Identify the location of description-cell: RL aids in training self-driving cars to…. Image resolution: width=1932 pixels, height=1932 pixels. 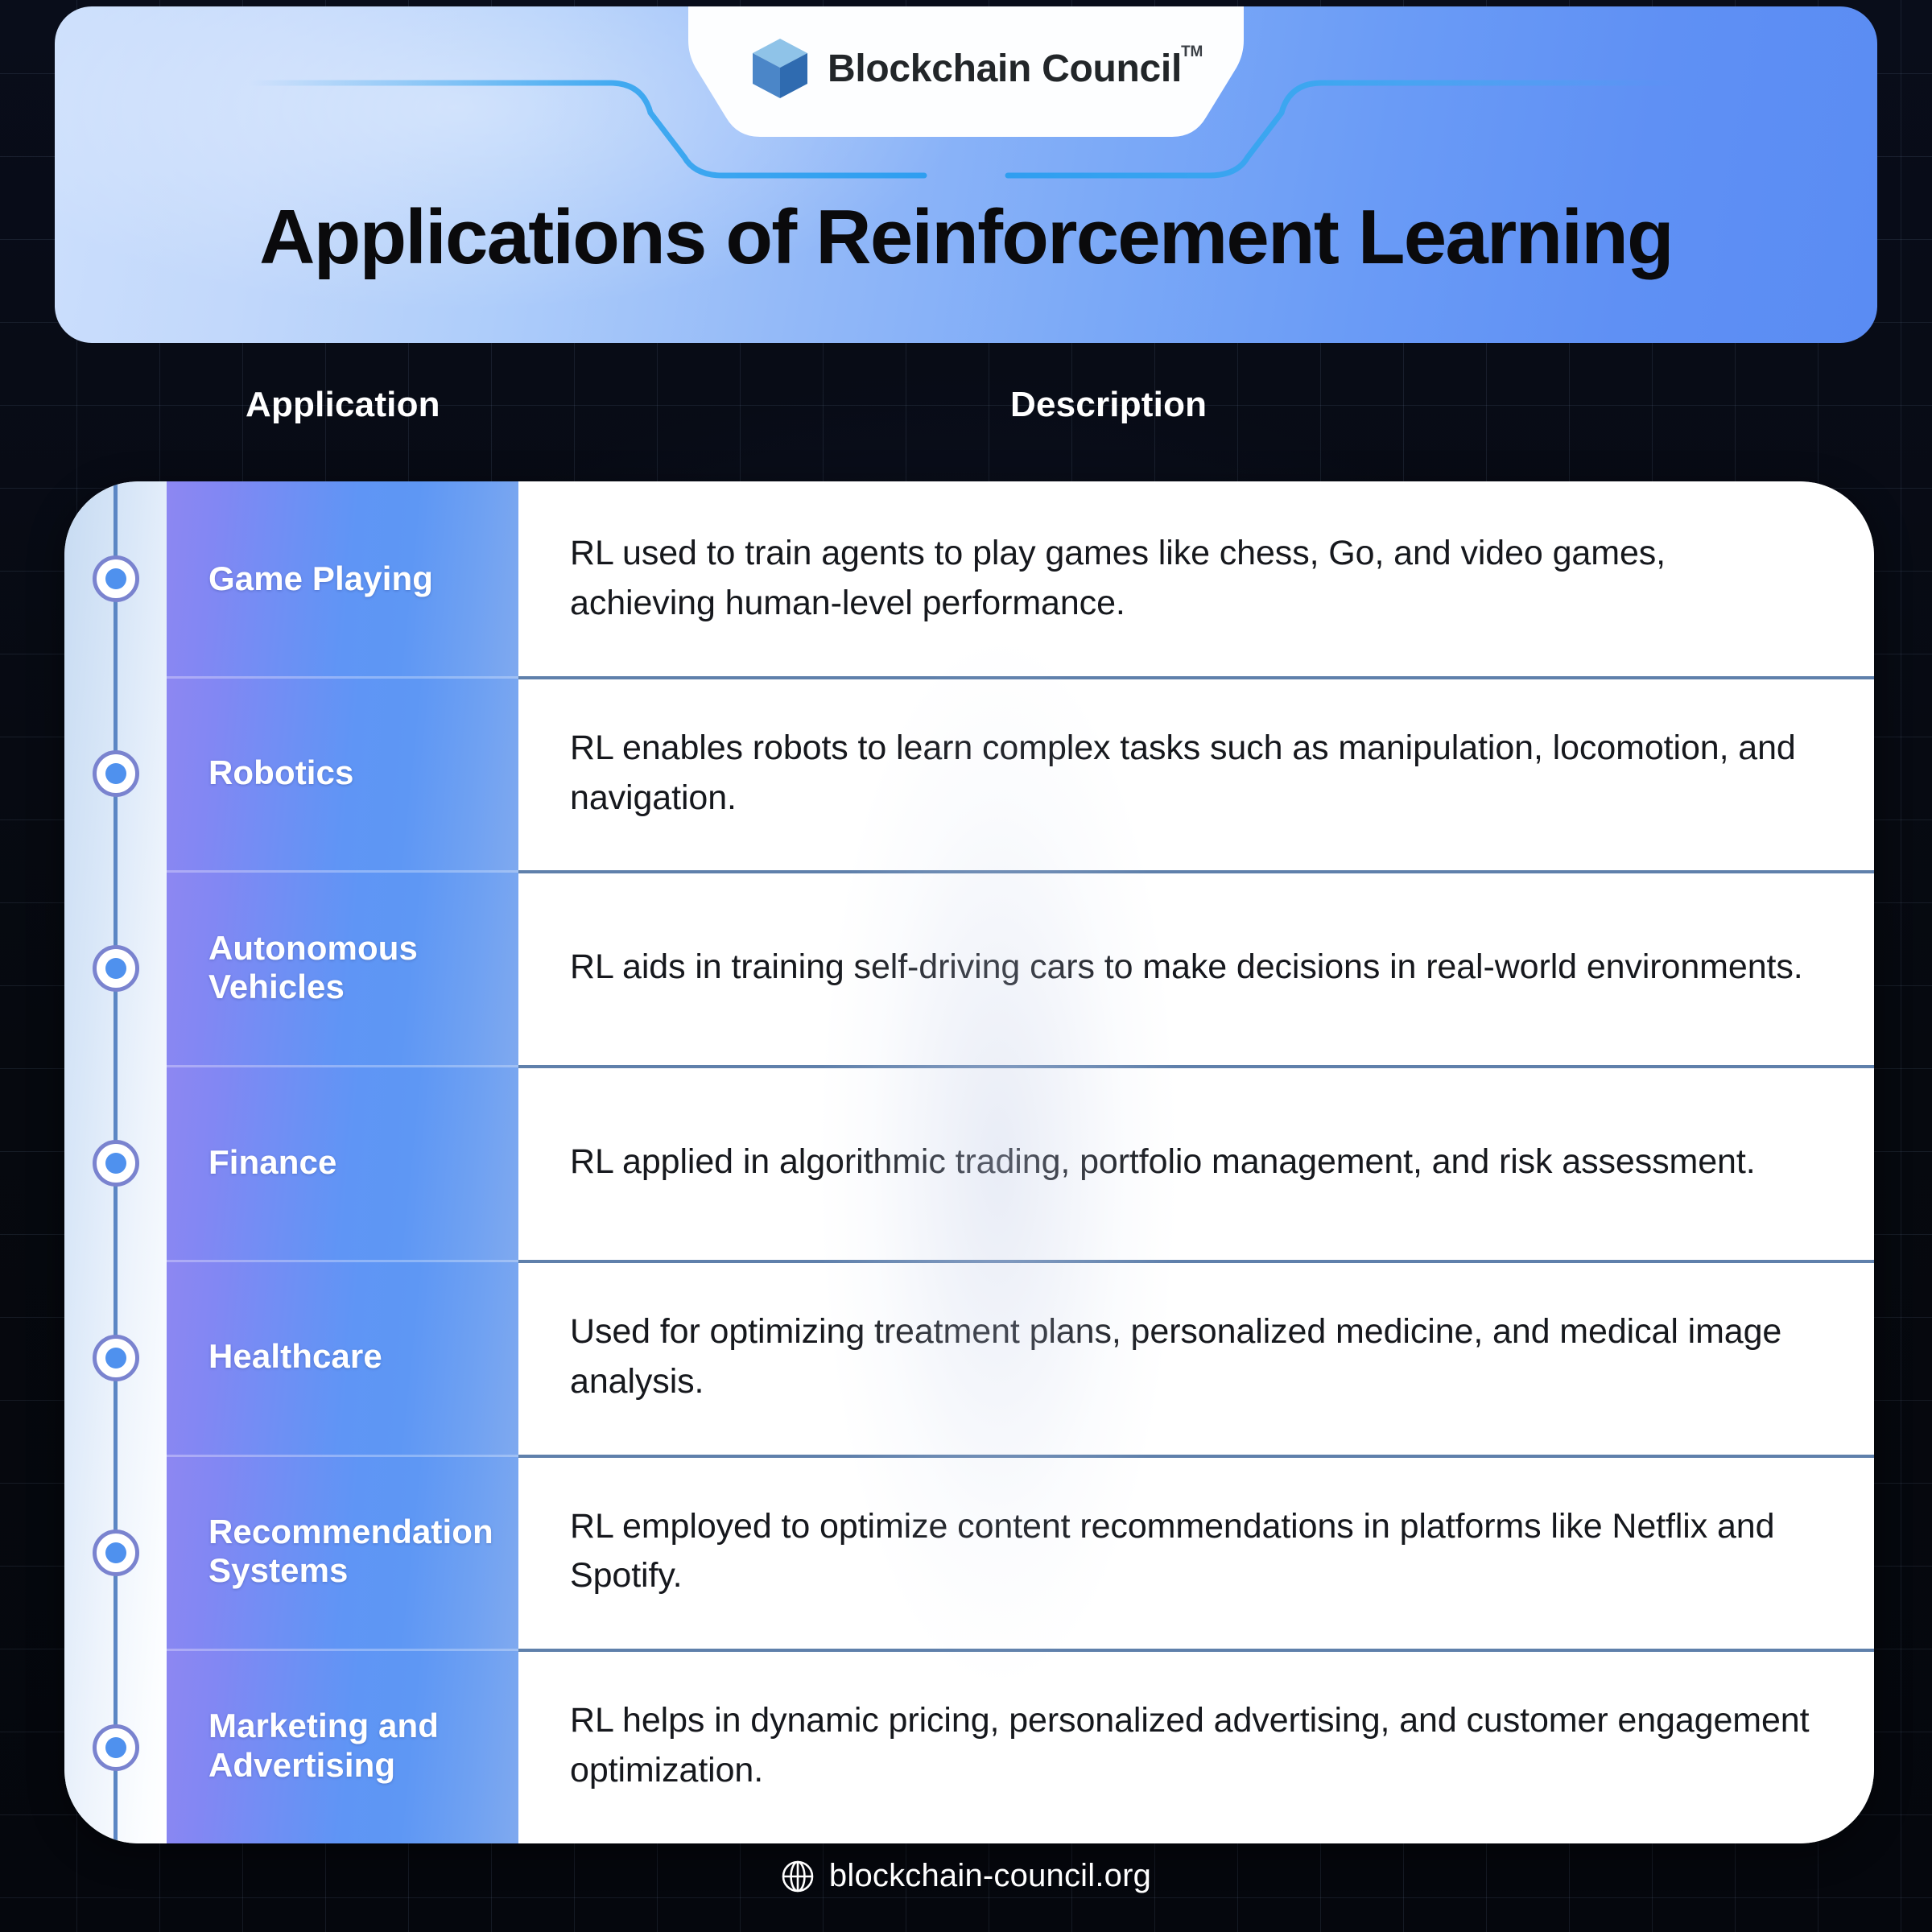
(1196, 968).